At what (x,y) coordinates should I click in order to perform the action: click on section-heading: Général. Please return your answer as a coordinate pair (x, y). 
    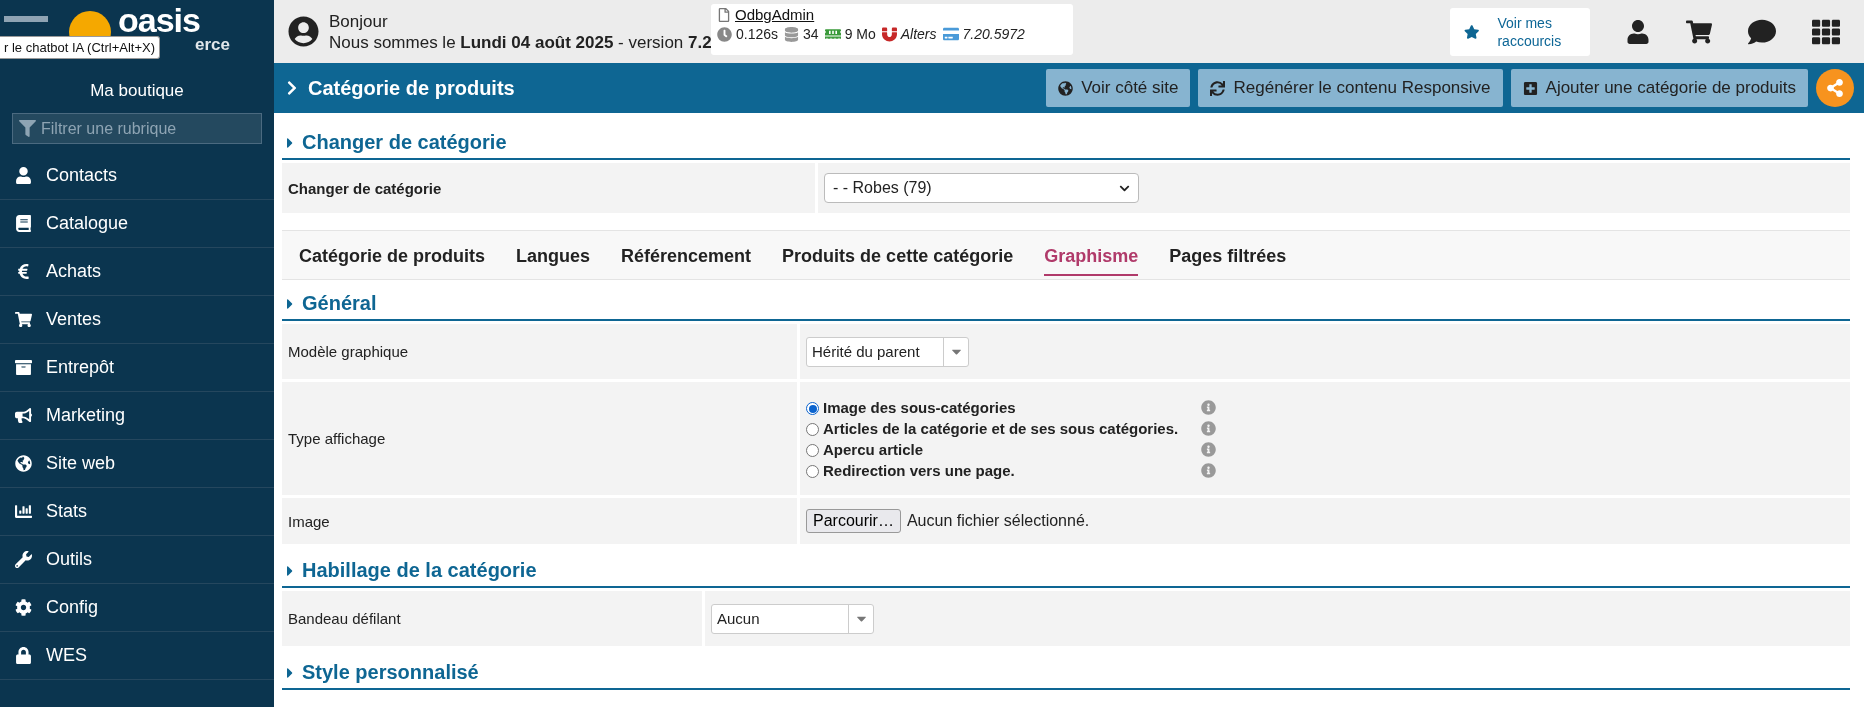
    Looking at the image, I should click on (1066, 300).